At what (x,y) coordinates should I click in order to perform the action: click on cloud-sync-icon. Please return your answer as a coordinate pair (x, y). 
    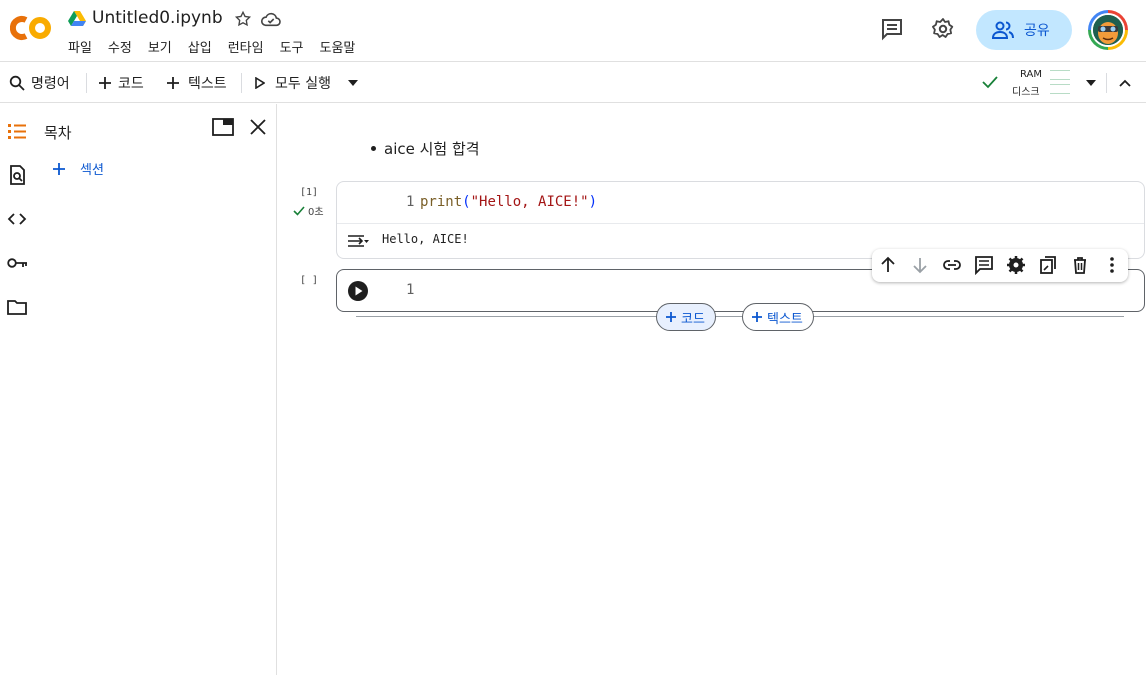
    Looking at the image, I should click on (271, 19).